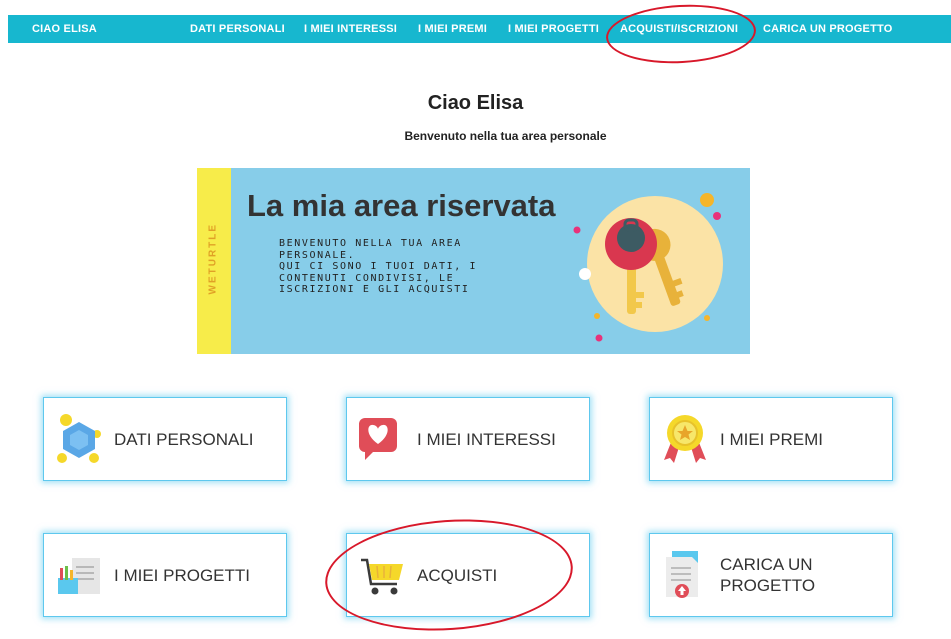  Describe the element at coordinates (768, 575) in the screenshot. I see `card-label: CARICA UN PROGETTO` at that location.